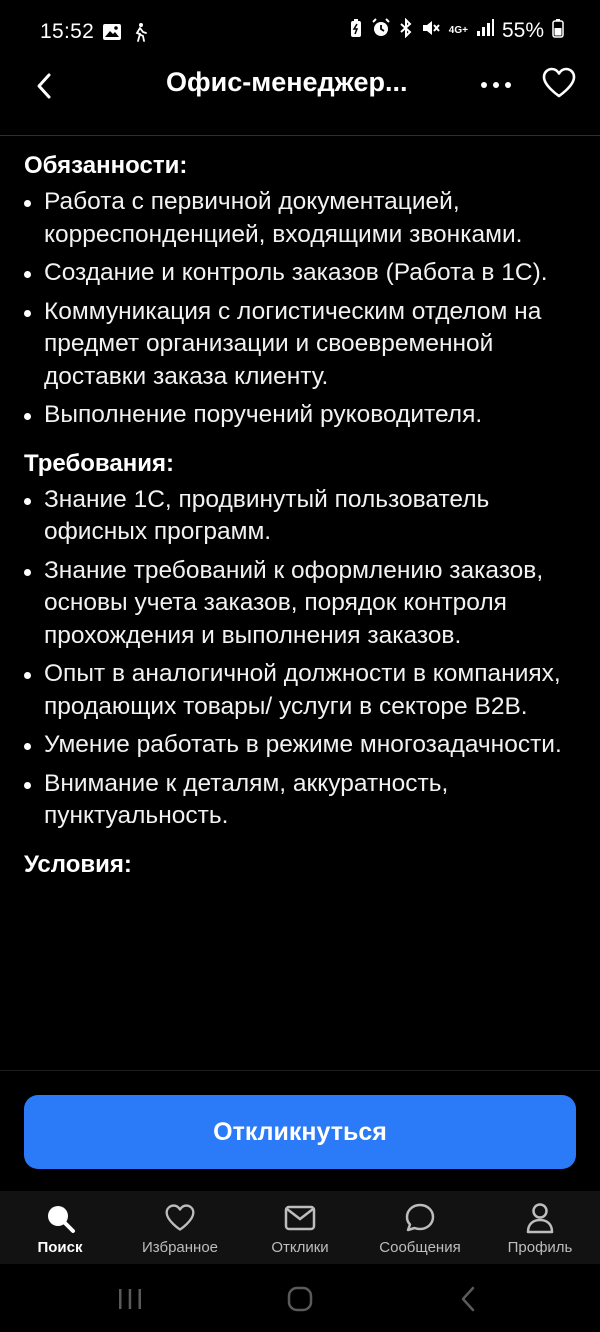  I want to click on walking-icon, so click(140, 34).